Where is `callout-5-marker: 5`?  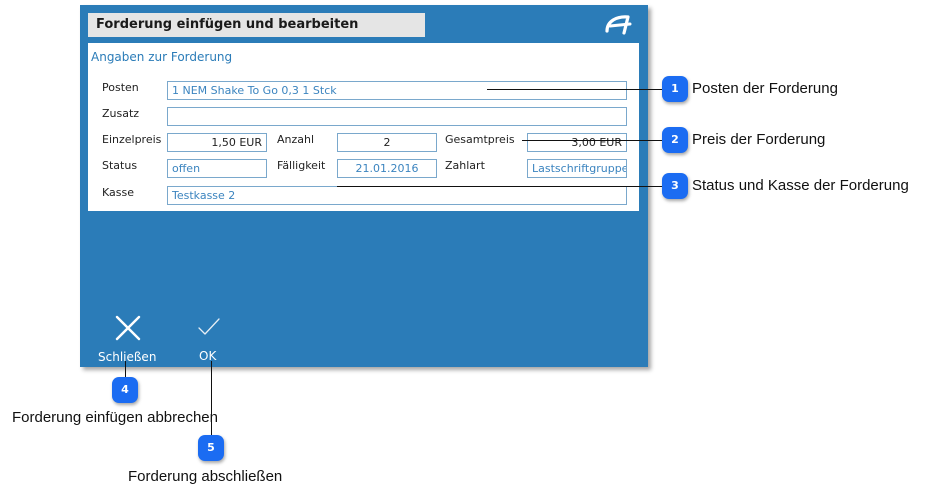 callout-5-marker: 5 is located at coordinates (211, 448).